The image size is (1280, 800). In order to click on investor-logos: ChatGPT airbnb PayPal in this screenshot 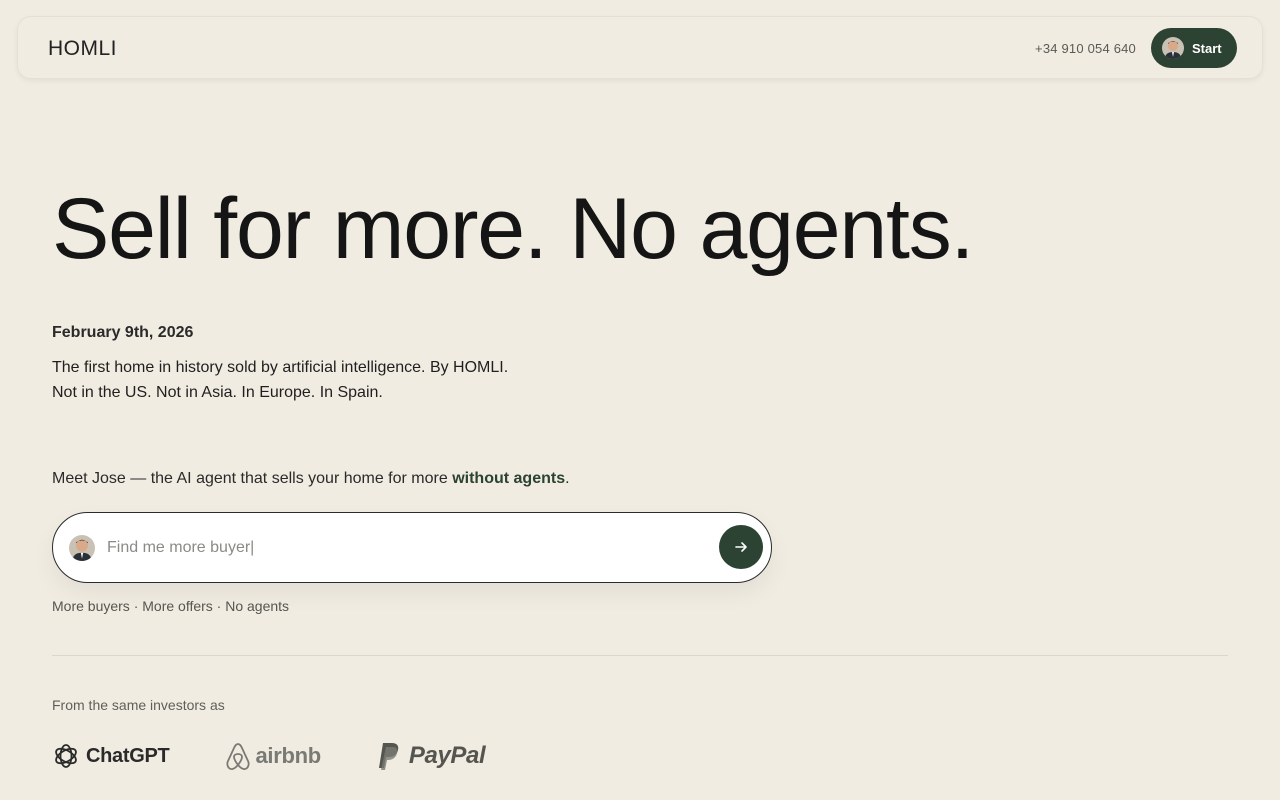, I will do `click(269, 756)`.